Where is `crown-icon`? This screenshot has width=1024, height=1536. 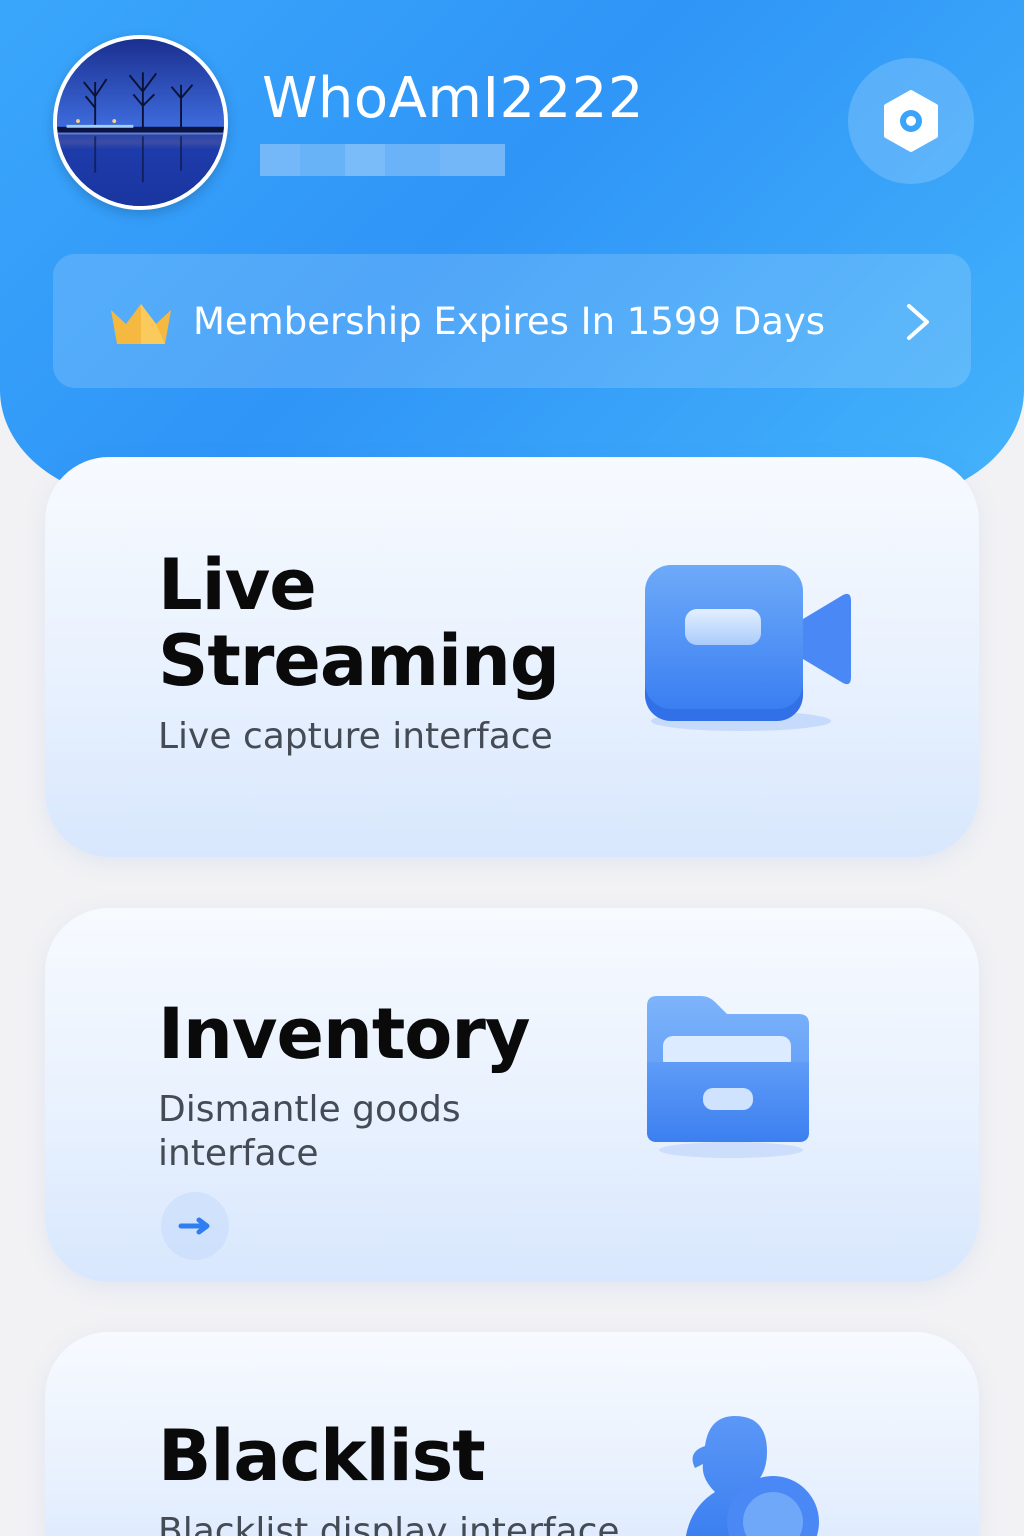 crown-icon is located at coordinates (141, 324).